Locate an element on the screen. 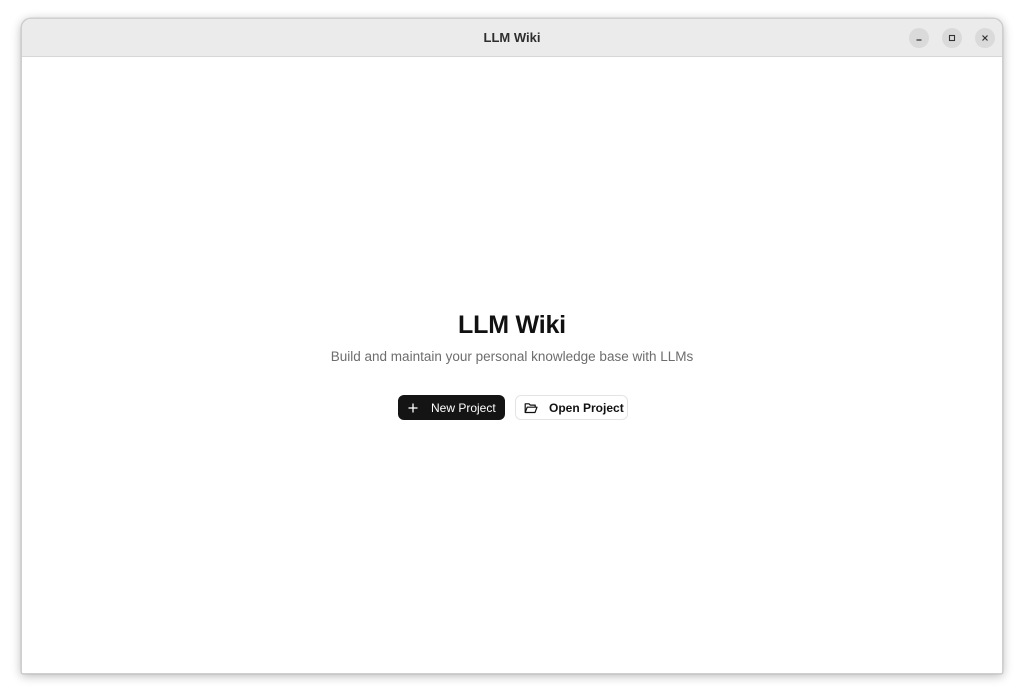 Image resolution: width=1024 pixels, height=697 pixels. new-project-button: New Project is located at coordinates (451, 407).